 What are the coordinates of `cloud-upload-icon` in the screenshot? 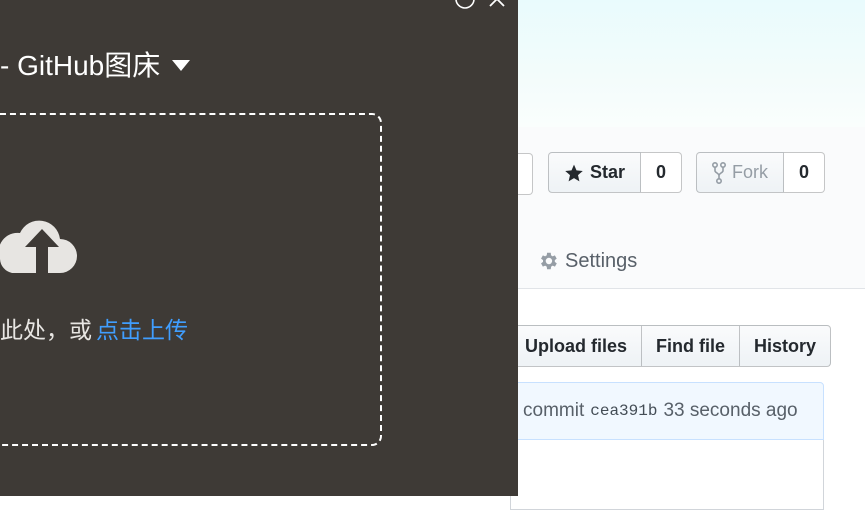 It's located at (44, 242).